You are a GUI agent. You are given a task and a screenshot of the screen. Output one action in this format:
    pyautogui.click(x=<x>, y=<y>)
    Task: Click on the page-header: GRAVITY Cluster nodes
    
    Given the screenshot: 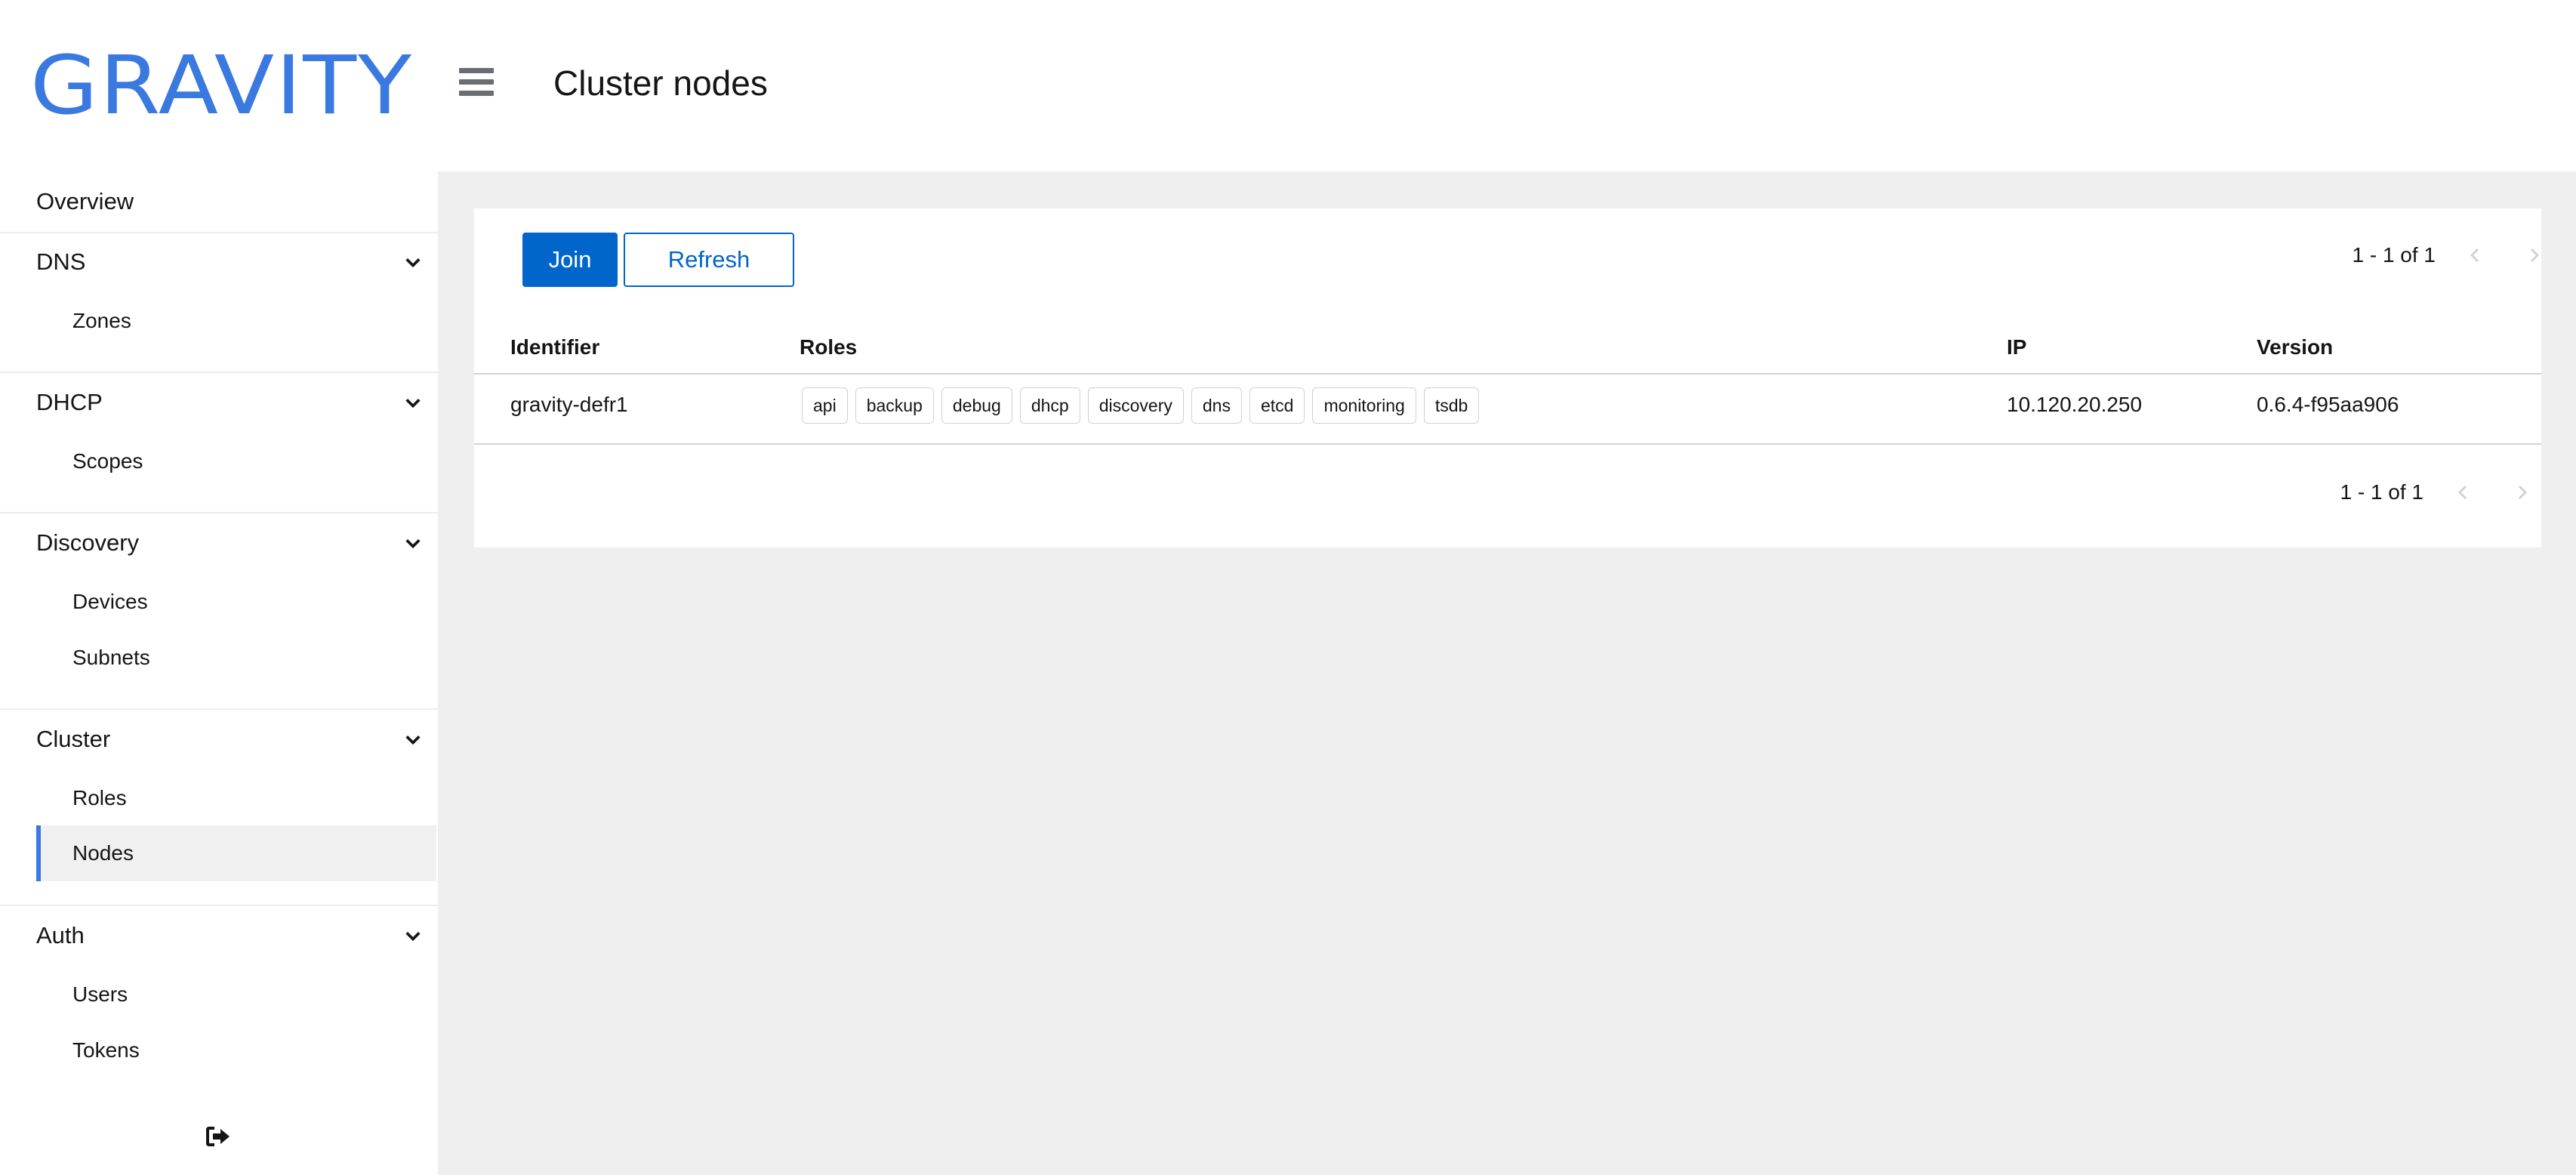 What is the action you would take?
    pyautogui.click(x=1288, y=85)
    